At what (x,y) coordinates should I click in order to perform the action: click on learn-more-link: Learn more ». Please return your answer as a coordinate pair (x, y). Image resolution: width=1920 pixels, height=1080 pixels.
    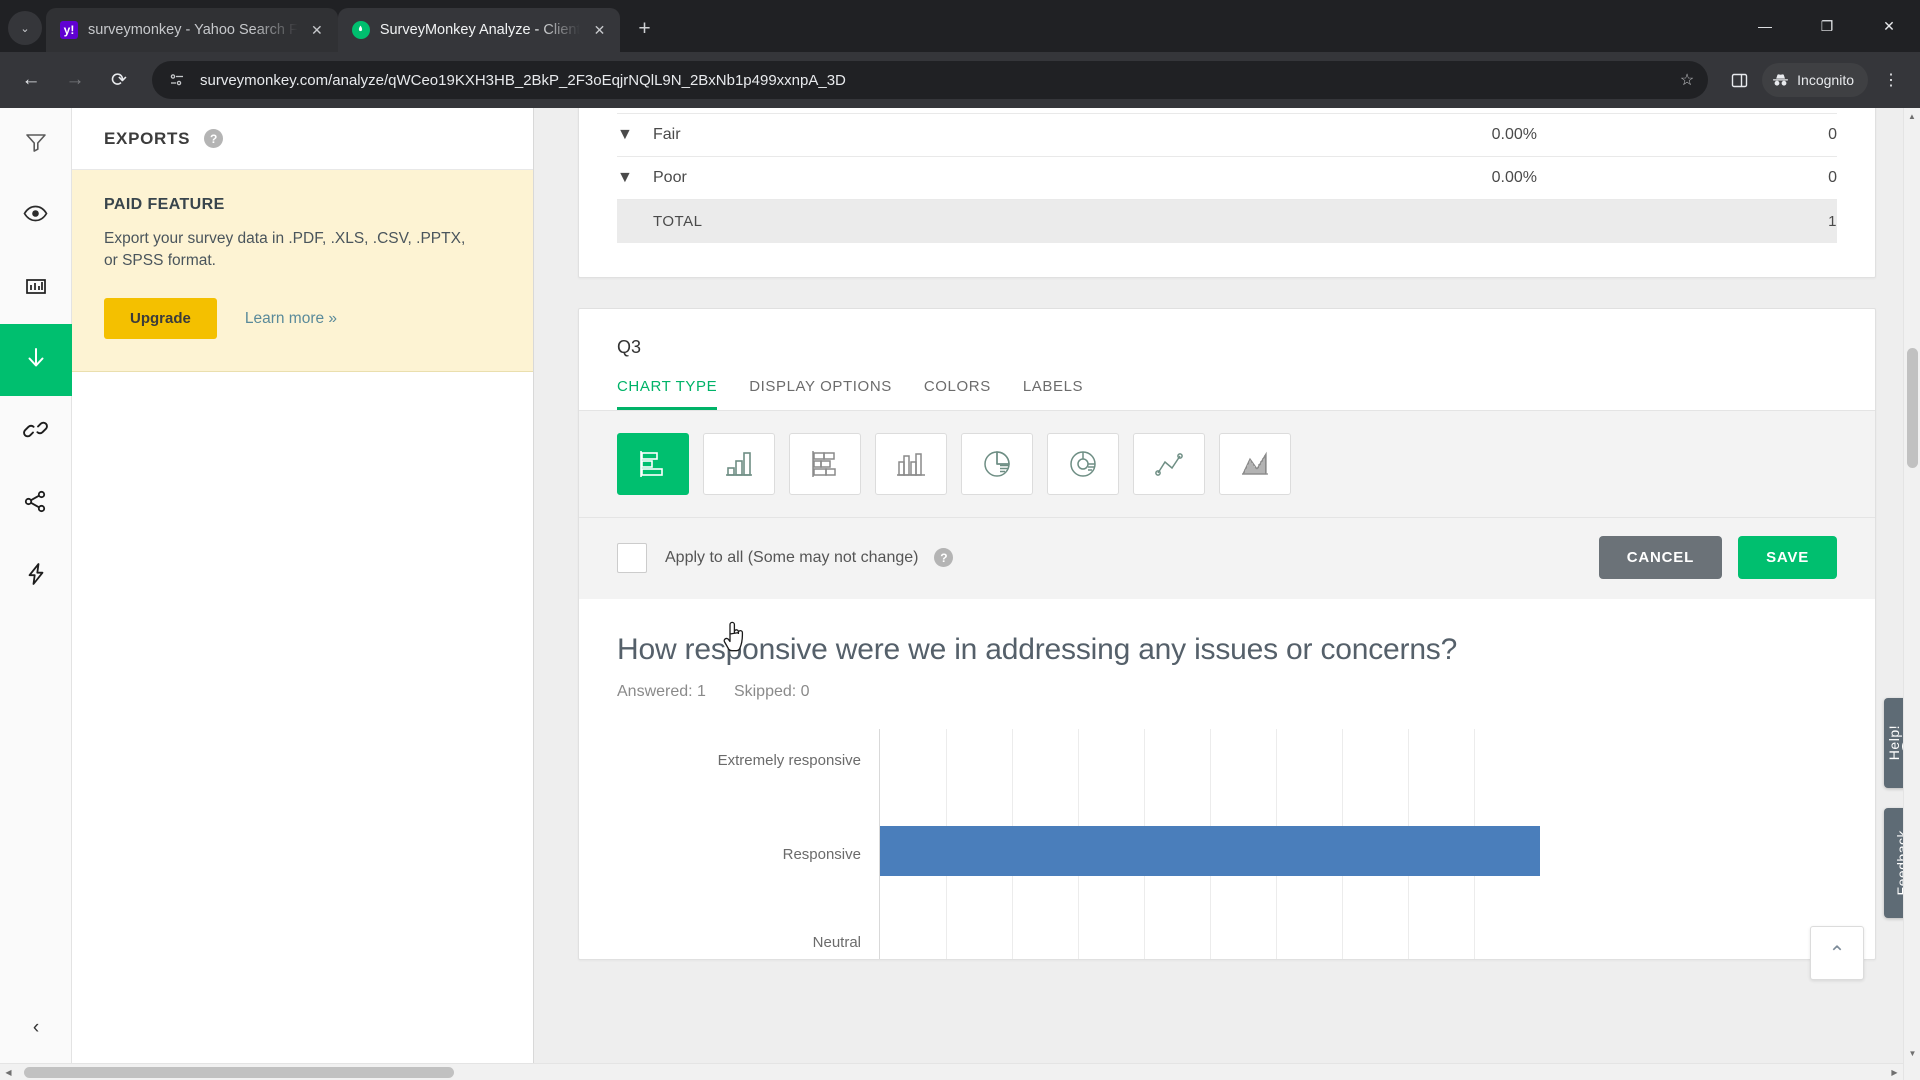
    Looking at the image, I should click on (291, 319).